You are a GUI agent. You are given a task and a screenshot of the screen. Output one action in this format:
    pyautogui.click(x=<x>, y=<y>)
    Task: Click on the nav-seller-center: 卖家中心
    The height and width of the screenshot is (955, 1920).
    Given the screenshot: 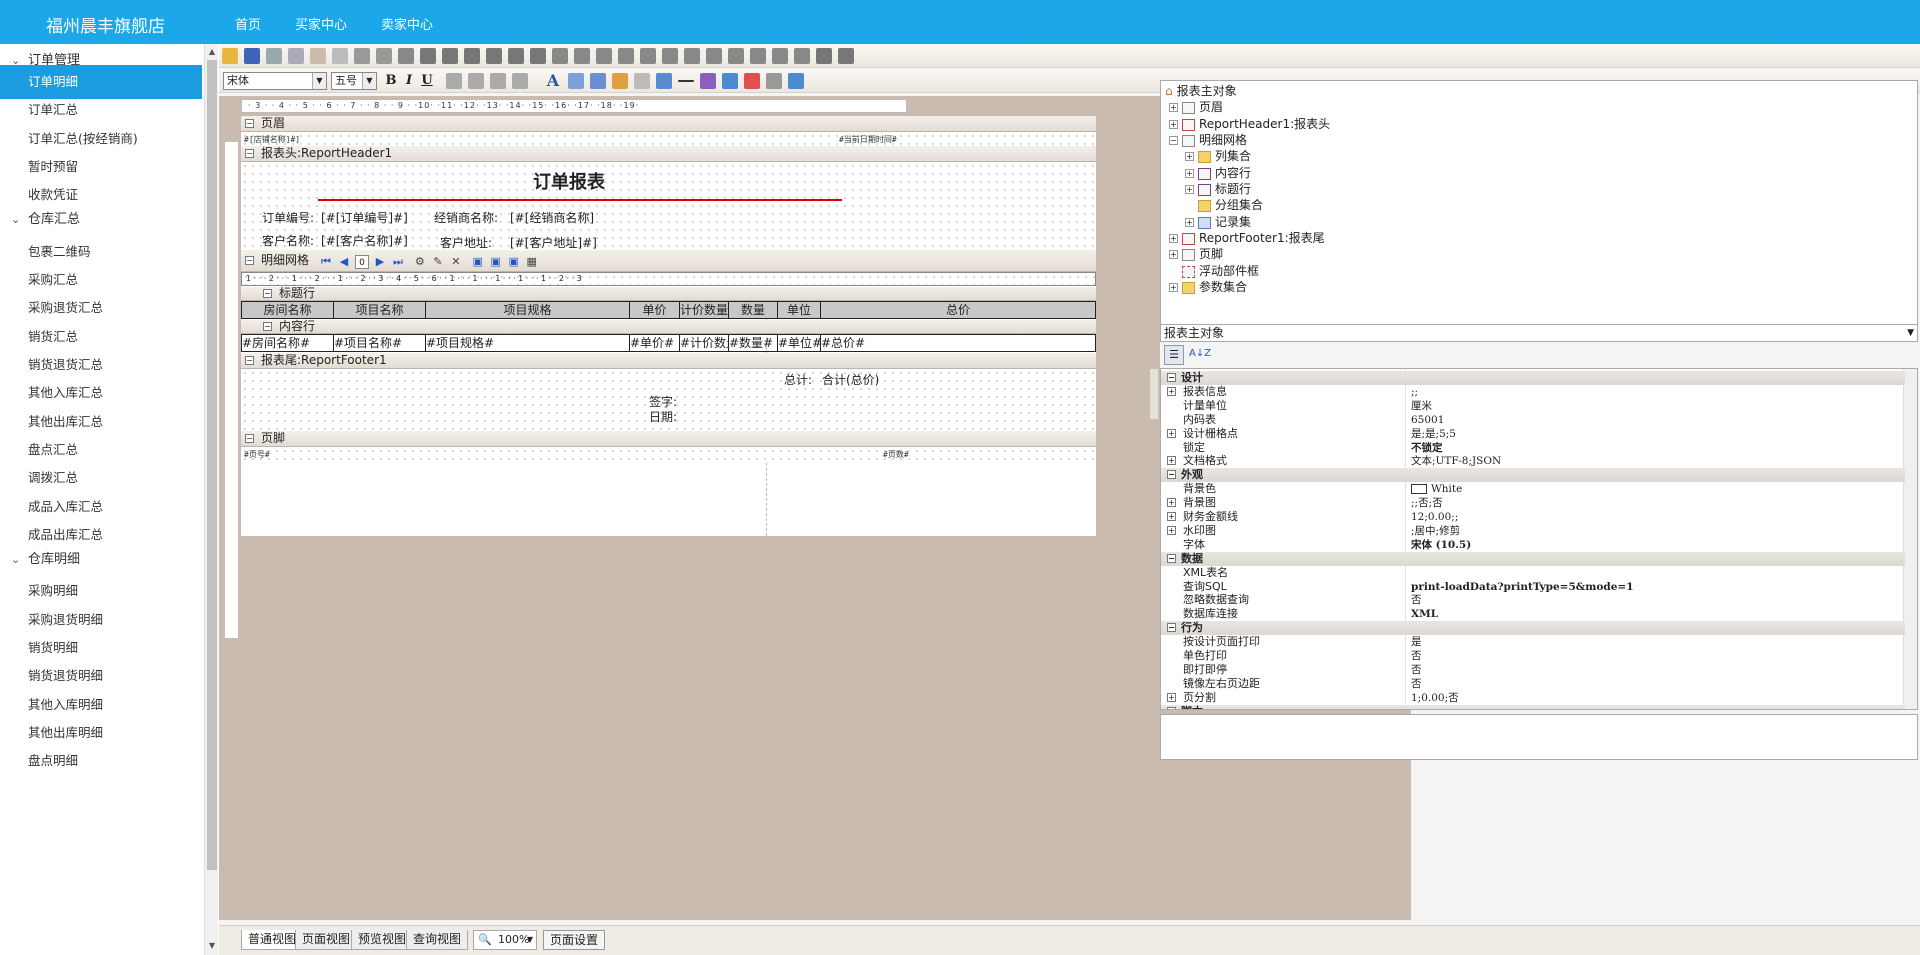 What is the action you would take?
    pyautogui.click(x=407, y=23)
    